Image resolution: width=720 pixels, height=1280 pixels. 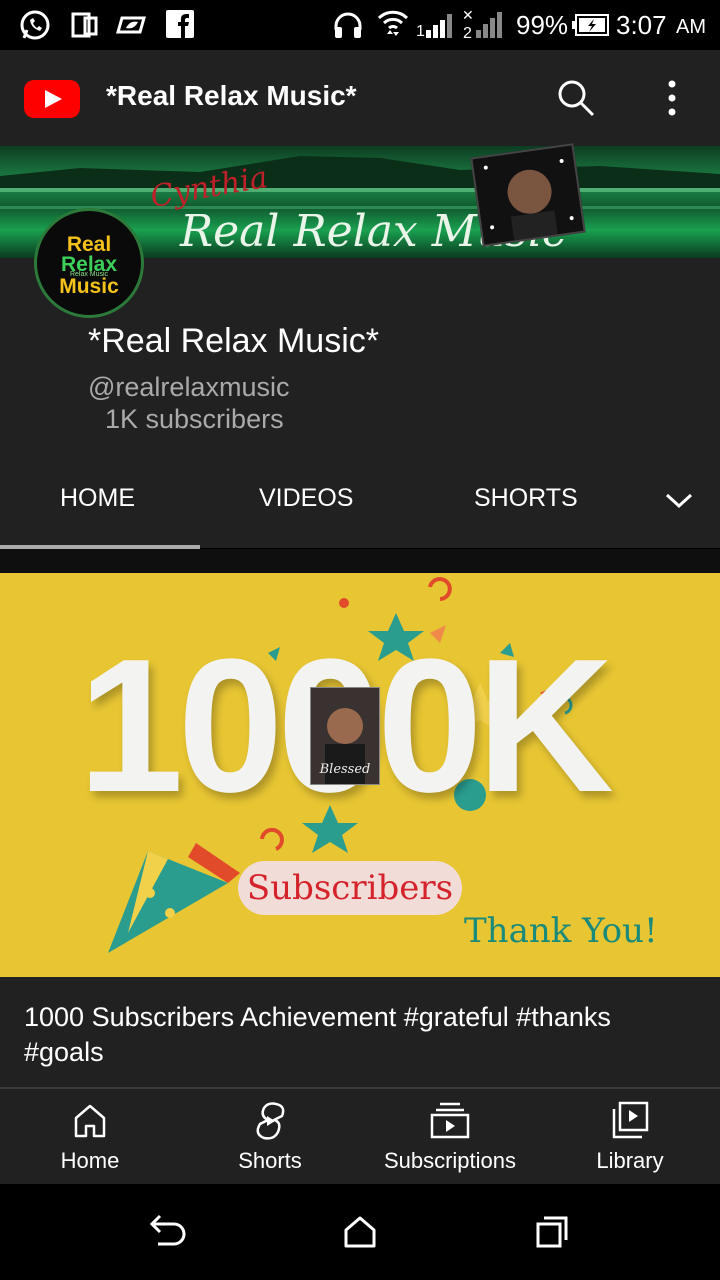 What do you see at coordinates (542, 25) in the screenshot?
I see `battery-percent: 99%` at bounding box center [542, 25].